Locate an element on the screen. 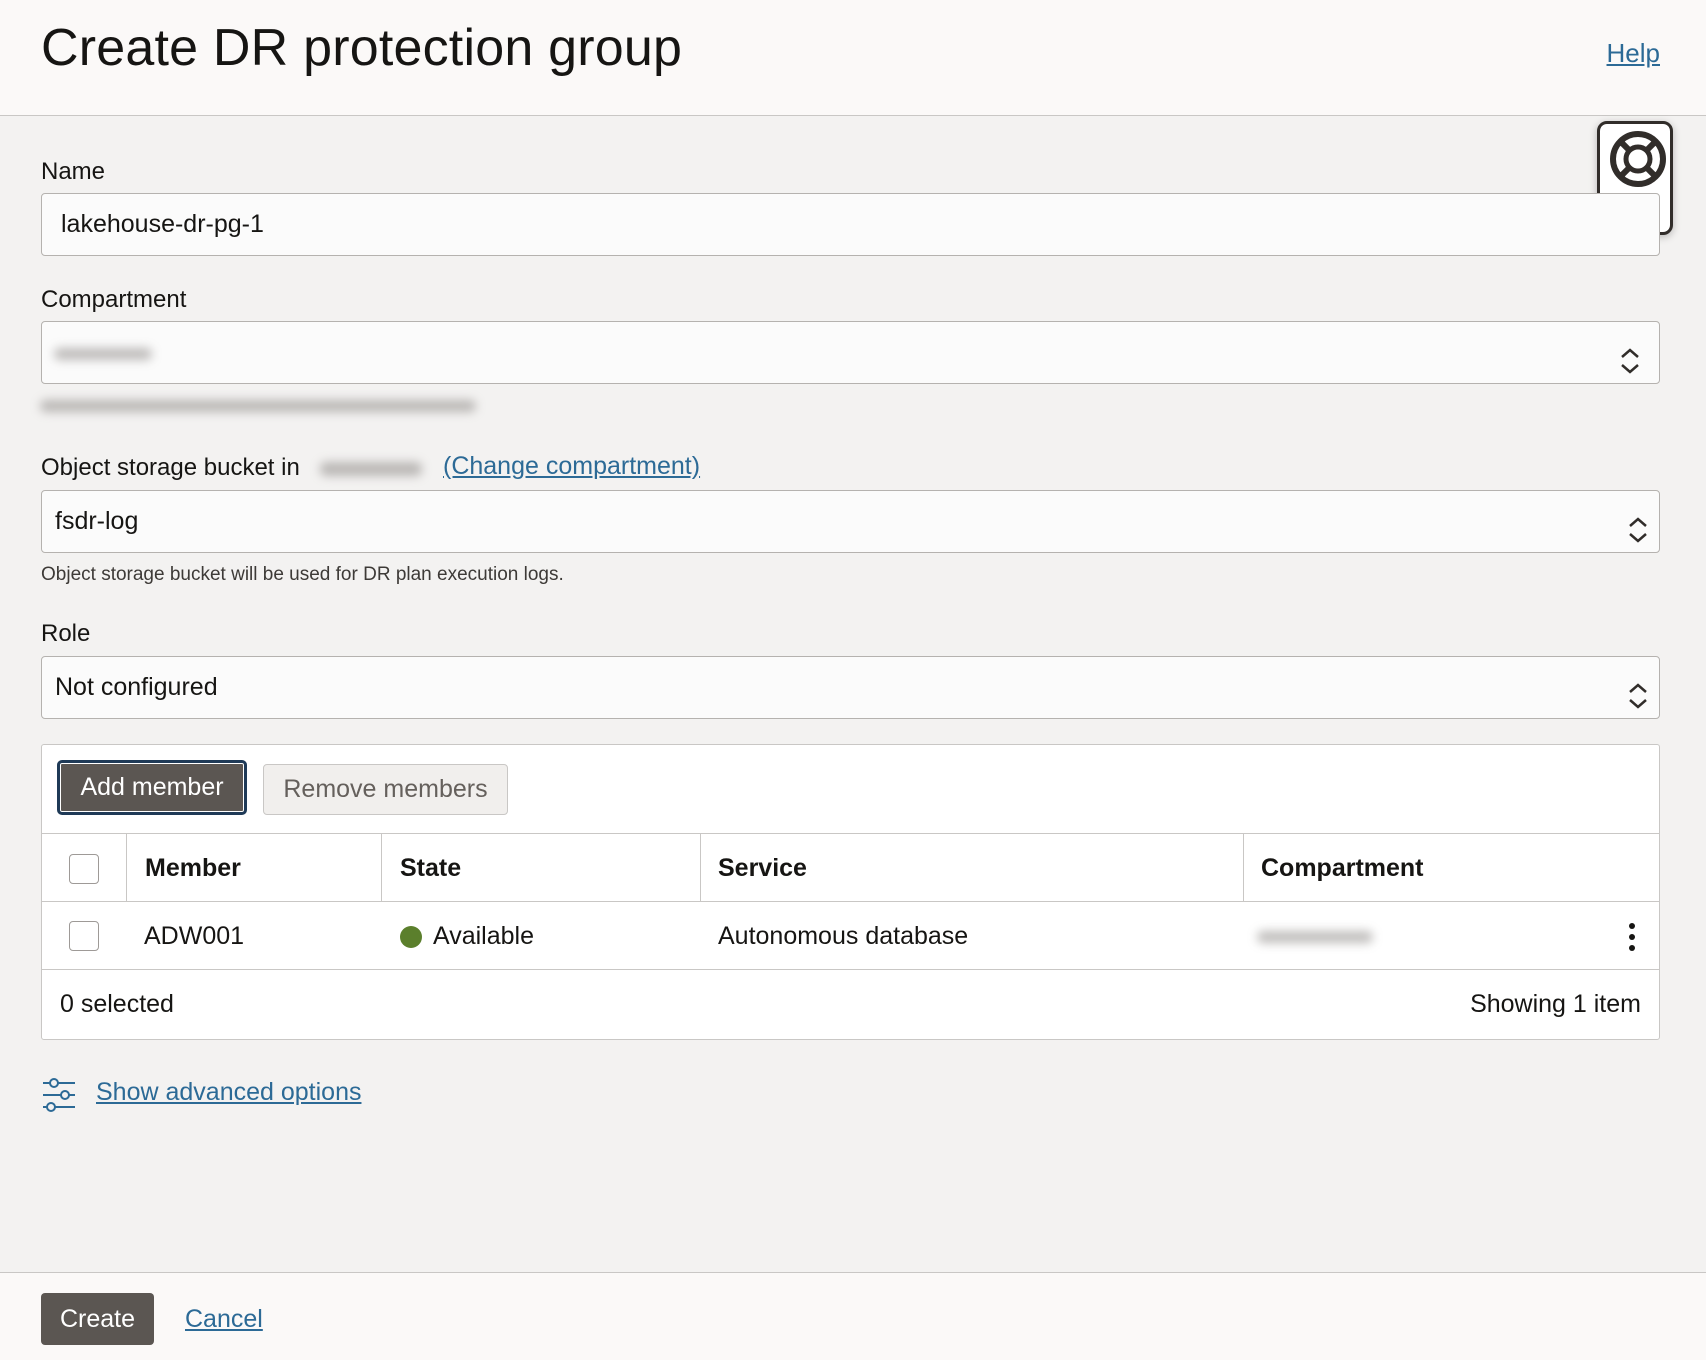 The image size is (1706, 1360). page-header: Create DR protection group Help is located at coordinates (853, 58).